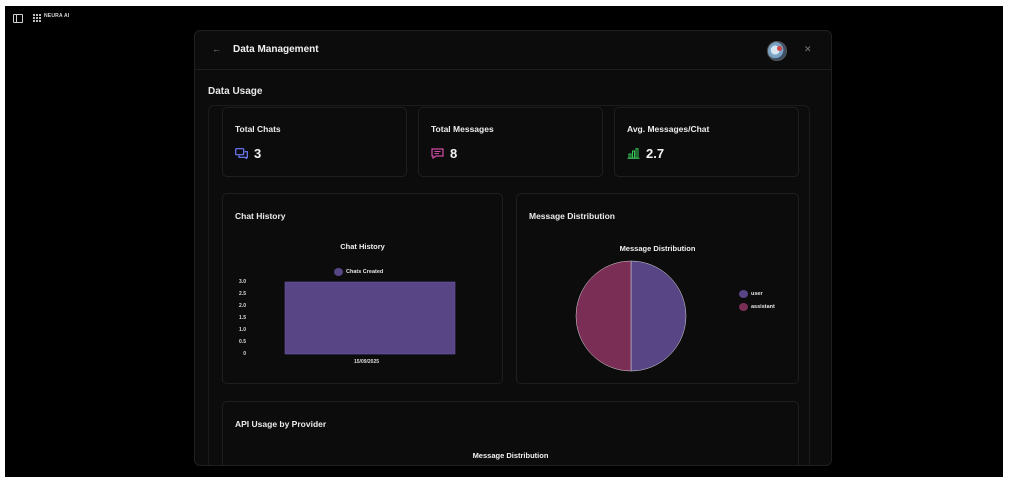  I want to click on legend-label-assistant: assistant, so click(763, 307).